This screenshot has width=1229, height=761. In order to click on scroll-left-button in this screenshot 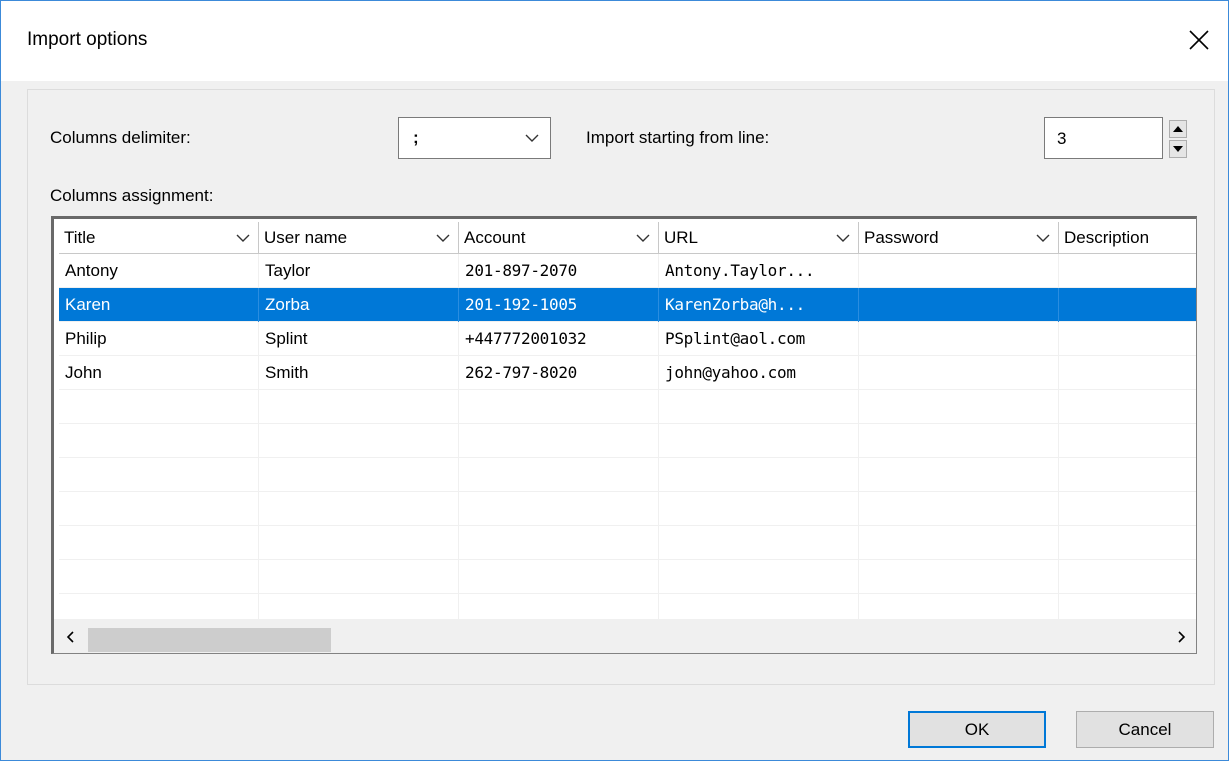, I will do `click(70, 636)`.